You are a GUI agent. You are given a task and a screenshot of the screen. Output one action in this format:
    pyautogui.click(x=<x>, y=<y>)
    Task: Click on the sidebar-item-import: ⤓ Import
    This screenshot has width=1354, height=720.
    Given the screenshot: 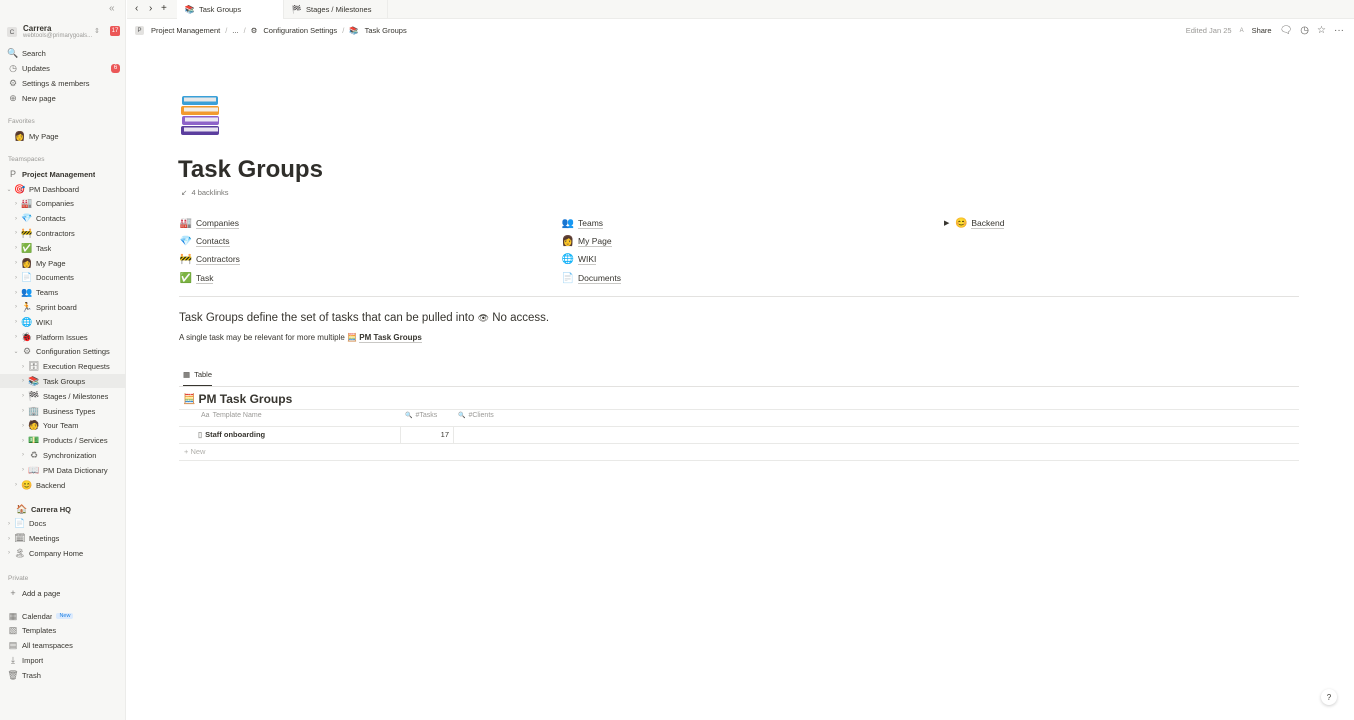 What is the action you would take?
    pyautogui.click(x=63, y=660)
    